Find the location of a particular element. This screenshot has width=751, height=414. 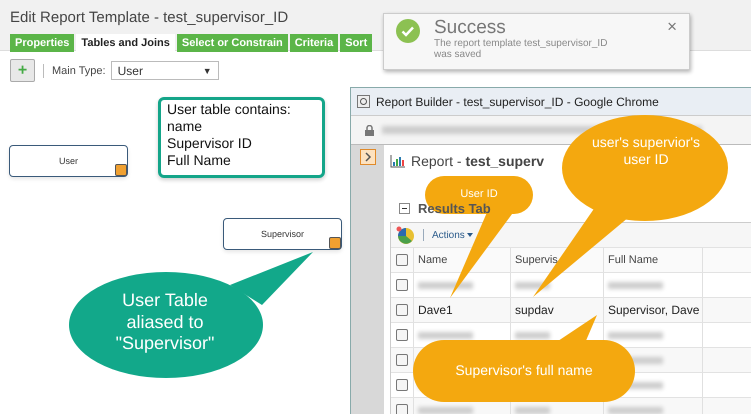

checkmark-icon is located at coordinates (408, 31).